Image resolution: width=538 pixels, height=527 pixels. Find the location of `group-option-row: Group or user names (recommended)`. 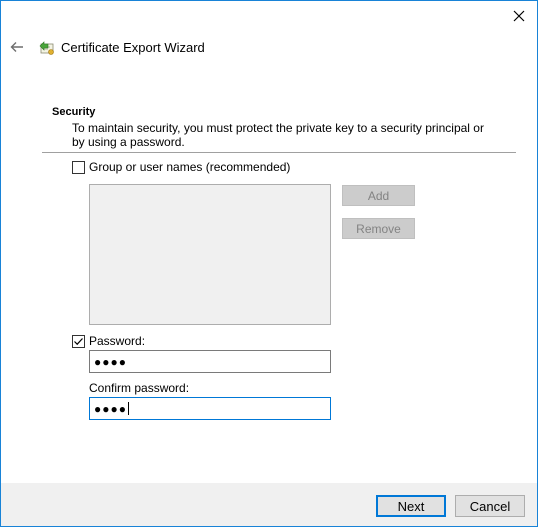

group-option-row: Group or user names (recommended) is located at coordinates (181, 167).